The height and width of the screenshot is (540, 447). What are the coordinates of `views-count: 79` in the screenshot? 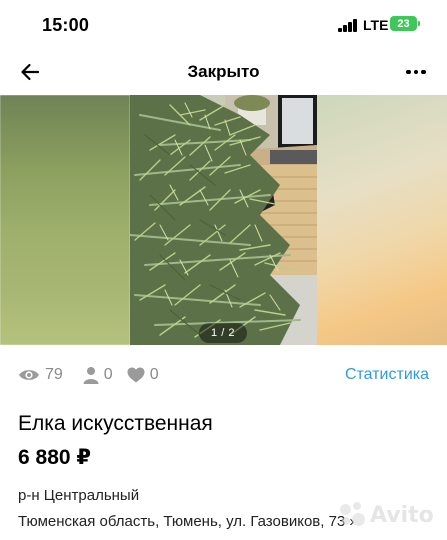 It's located at (54, 374).